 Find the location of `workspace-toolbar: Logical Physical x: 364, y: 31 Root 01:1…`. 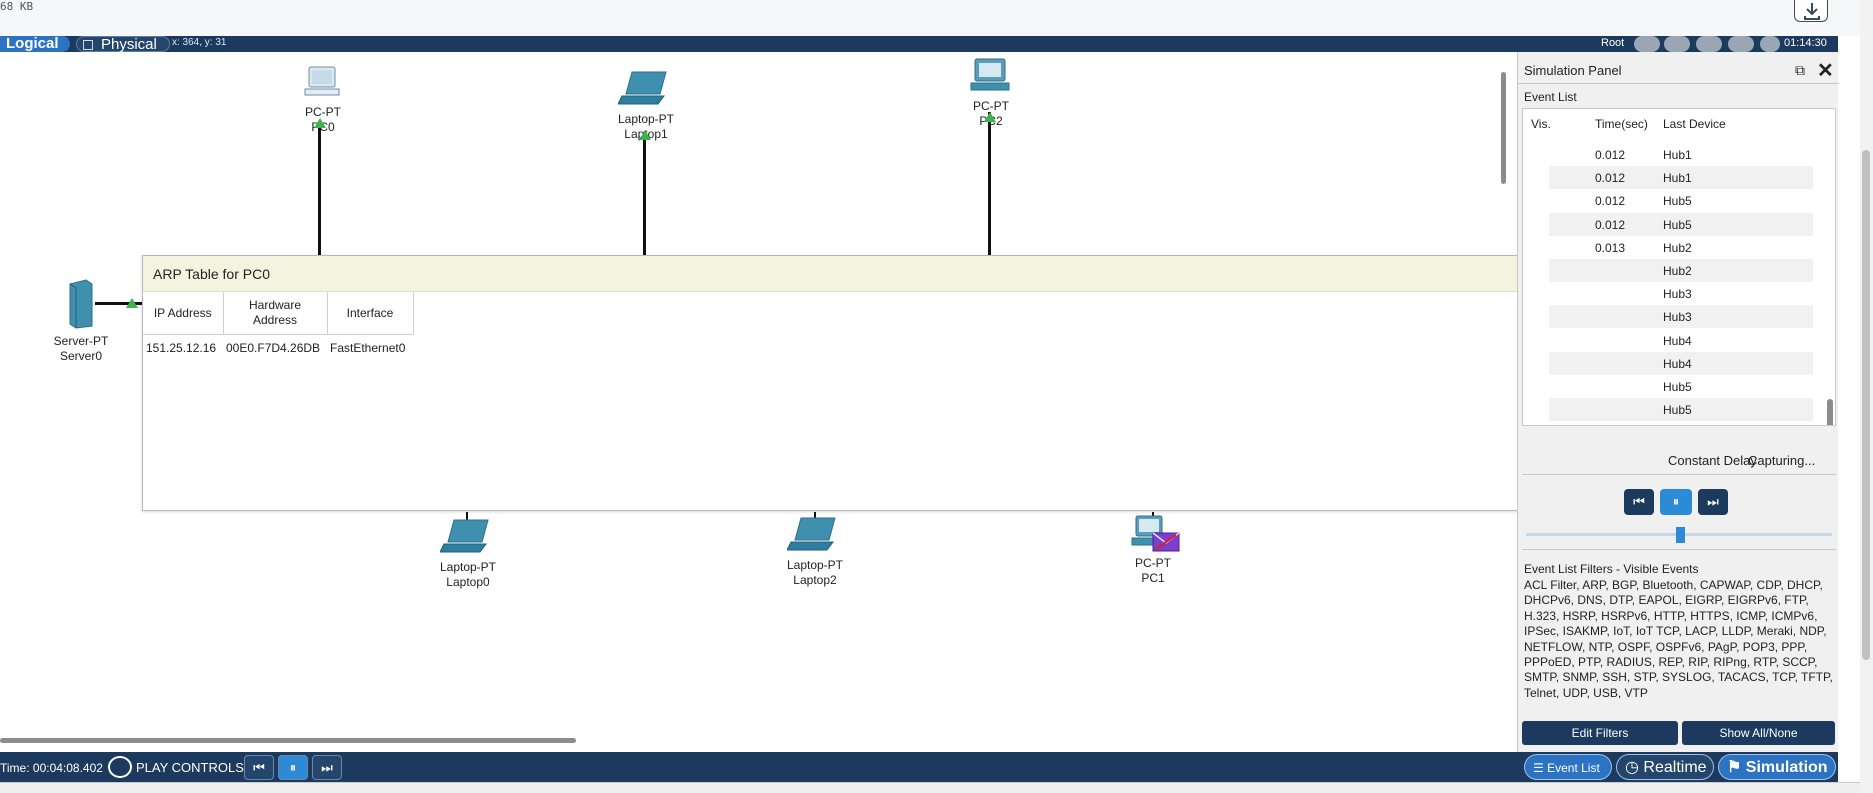

workspace-toolbar: Logical Physical x: 364, y: 31 Root 01:1… is located at coordinates (919, 44).